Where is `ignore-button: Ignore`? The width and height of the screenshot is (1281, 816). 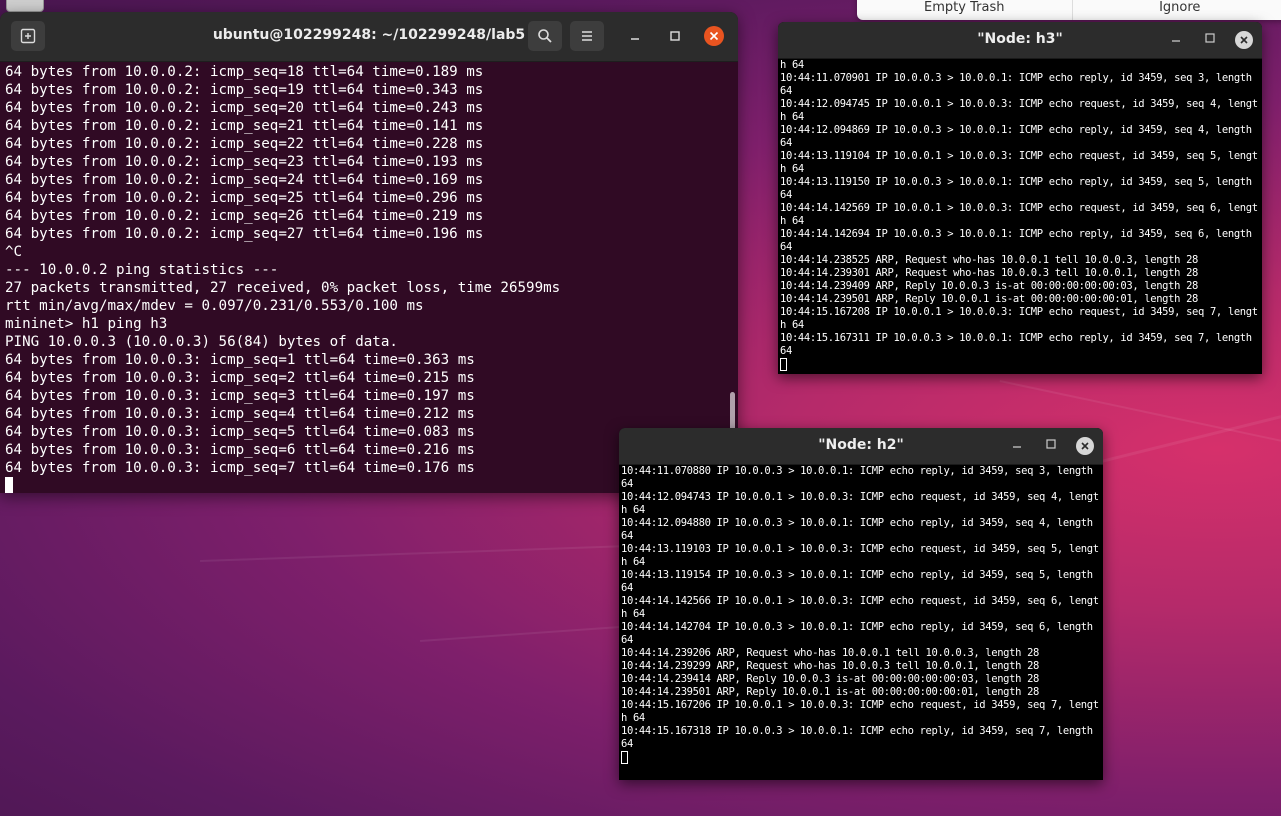
ignore-button: Ignore is located at coordinates (1177, 10).